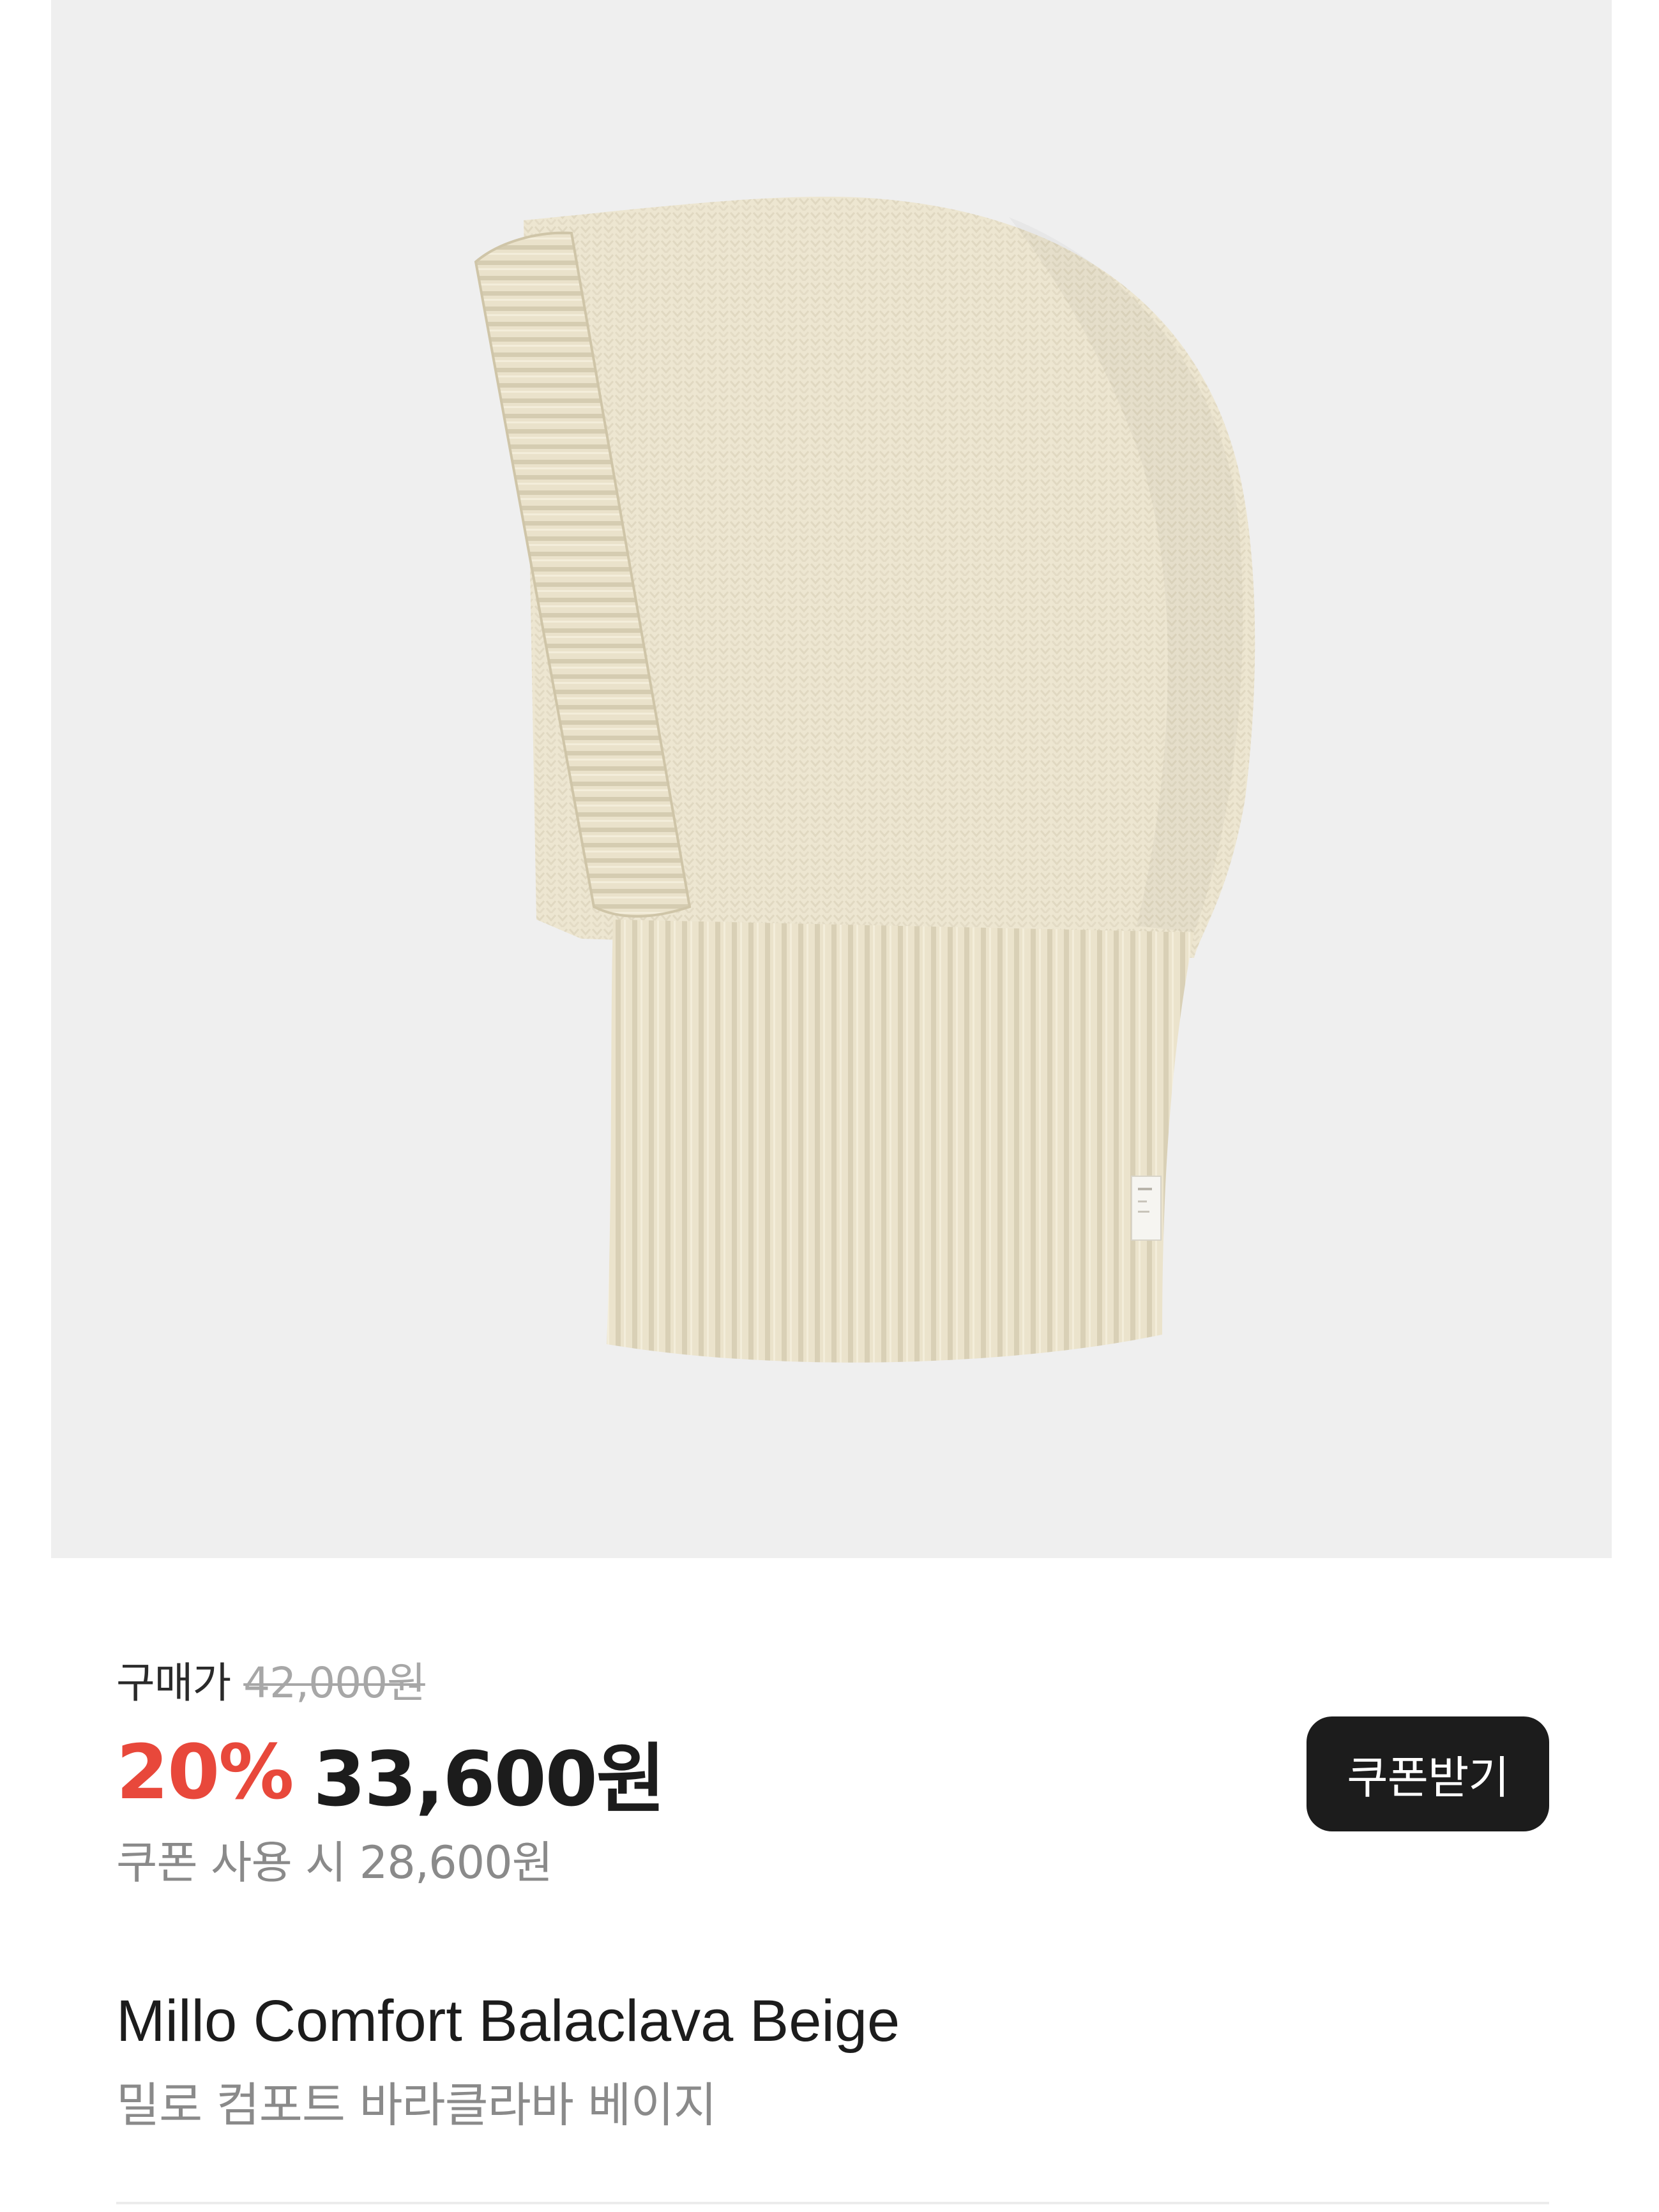  Describe the element at coordinates (508, 2021) in the screenshot. I see `product-name: Millo Comfort Balaclava Beige` at that location.